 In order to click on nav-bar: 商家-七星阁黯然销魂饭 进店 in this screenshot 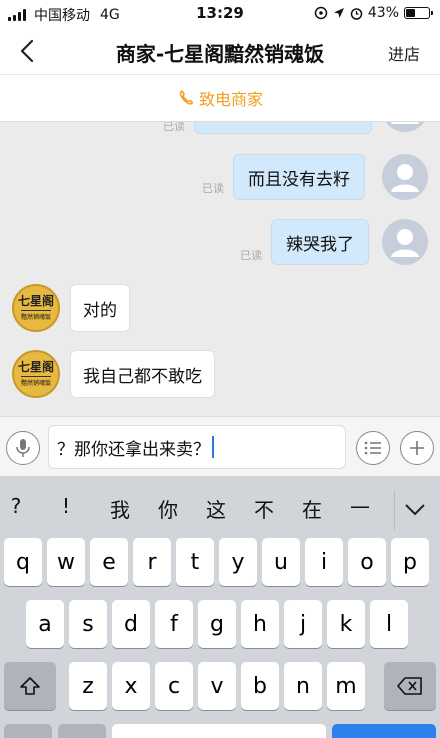, I will do `click(220, 51)`.